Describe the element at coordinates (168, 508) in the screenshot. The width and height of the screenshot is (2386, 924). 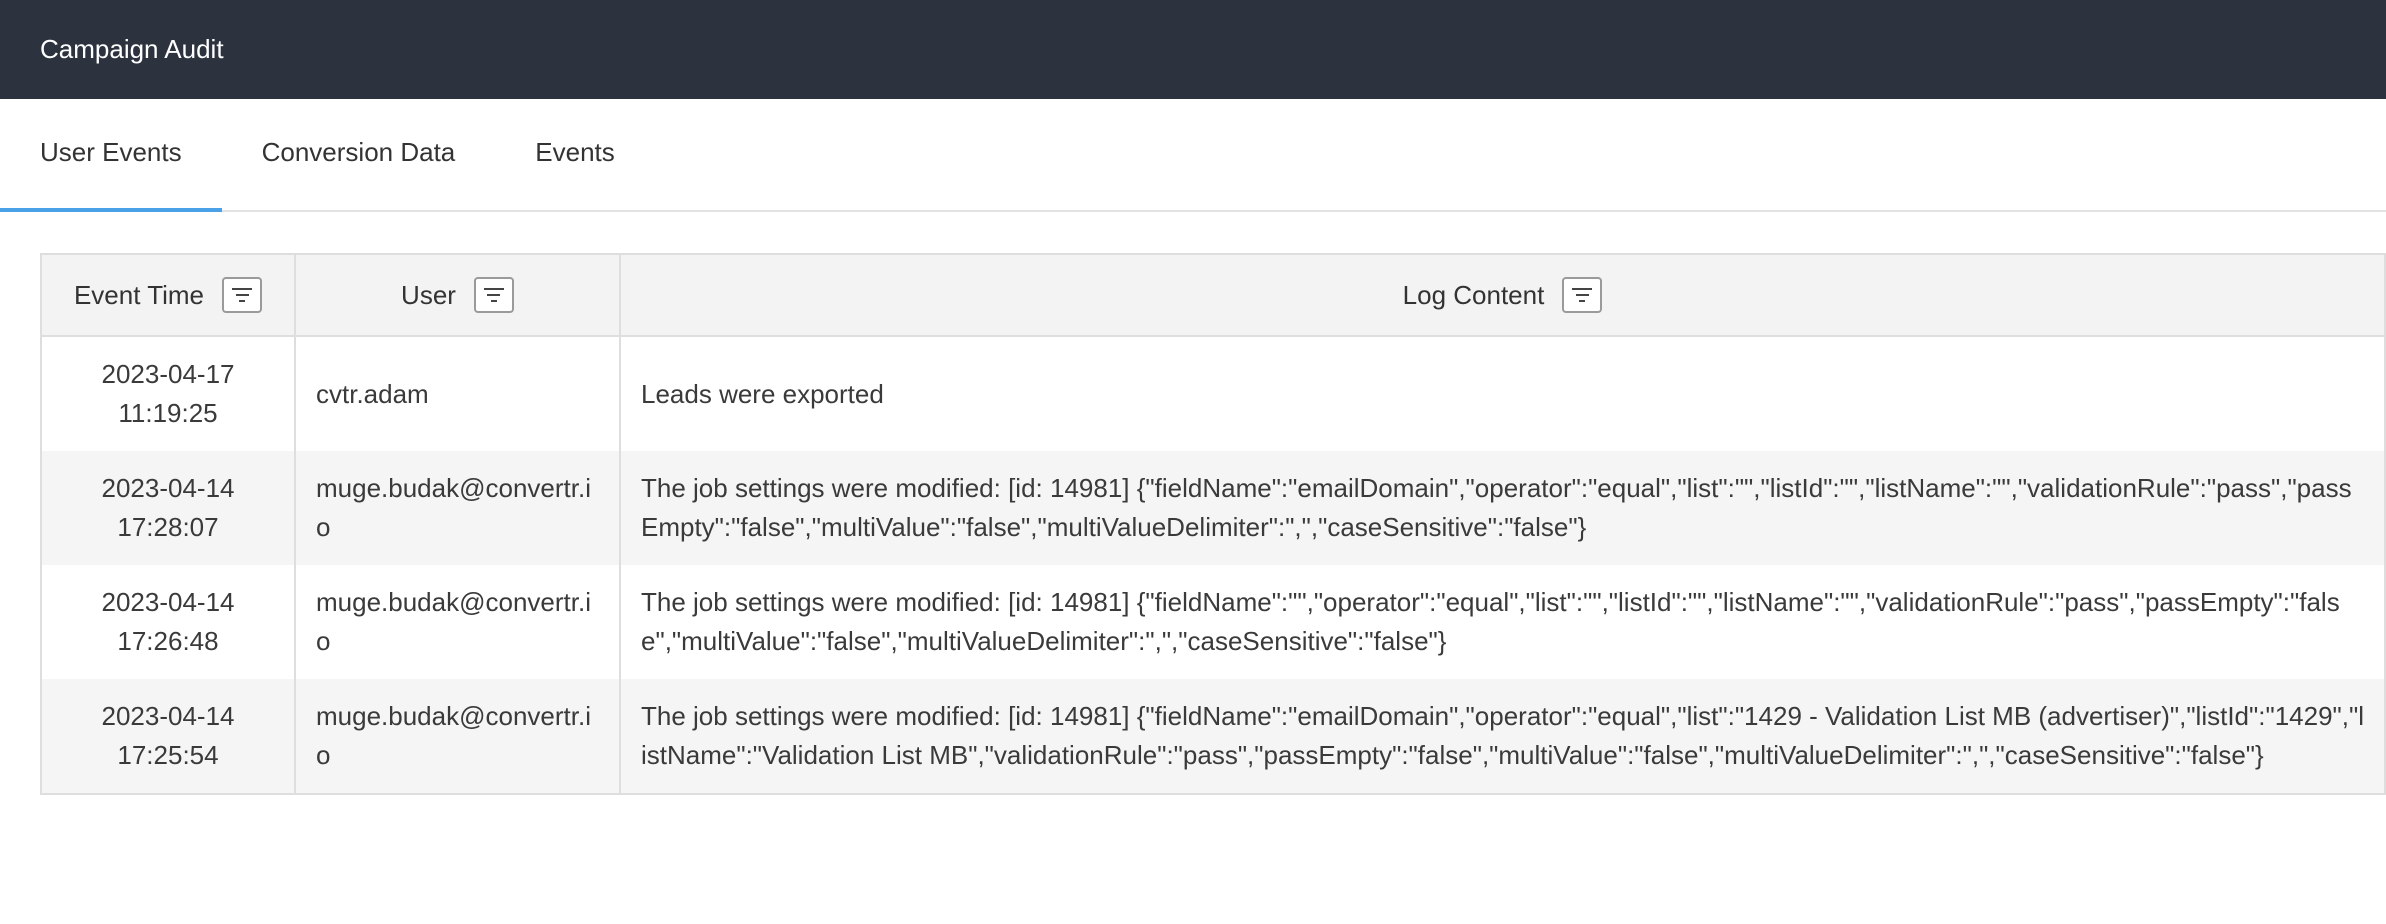
I see `event-time-cell: 2023-04-14 17:28:07` at that location.